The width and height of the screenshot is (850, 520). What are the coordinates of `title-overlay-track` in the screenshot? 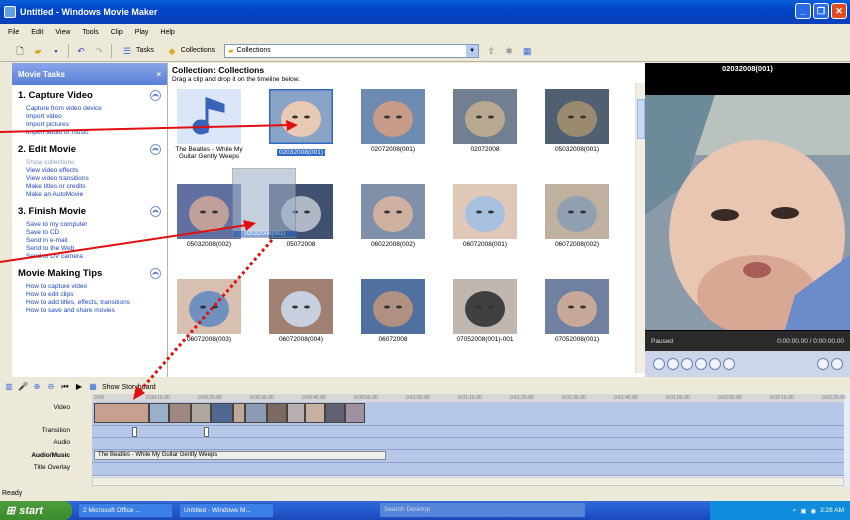 It's located at (468, 469).